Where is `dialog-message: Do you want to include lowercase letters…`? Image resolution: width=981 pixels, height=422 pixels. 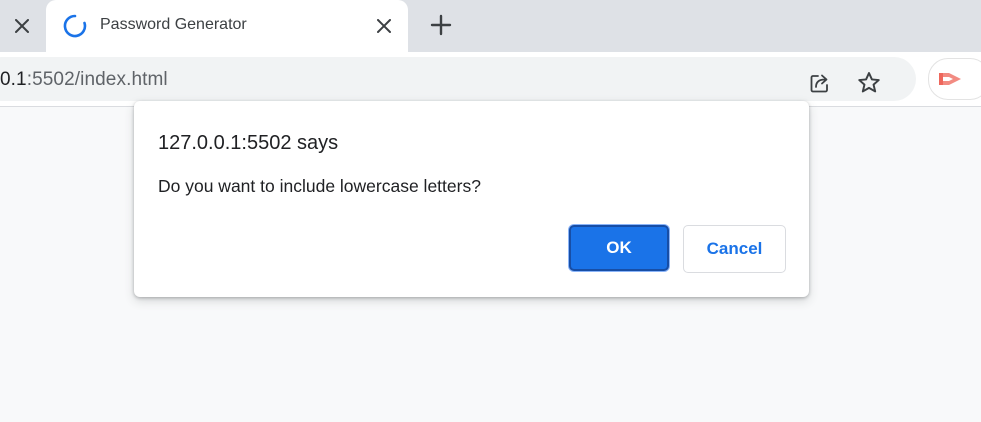
dialog-message: Do you want to include lowercase letters… is located at coordinates (319, 186).